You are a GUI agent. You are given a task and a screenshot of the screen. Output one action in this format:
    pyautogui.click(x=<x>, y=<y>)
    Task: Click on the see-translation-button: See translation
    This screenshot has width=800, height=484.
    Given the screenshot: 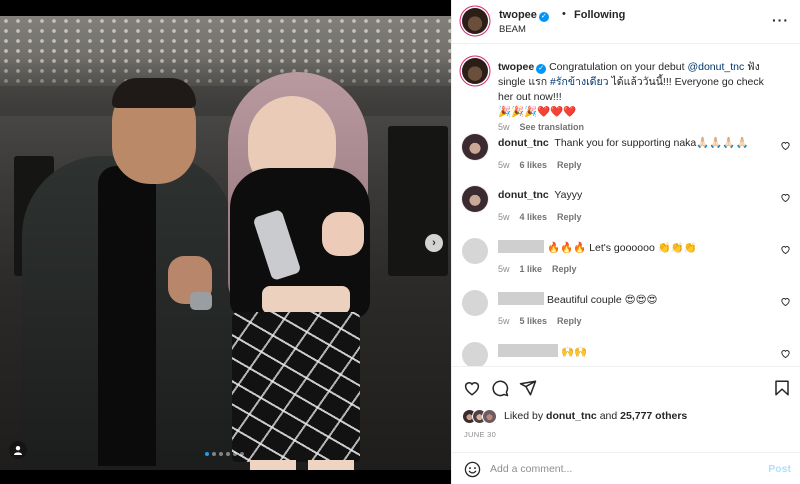 What is the action you would take?
    pyautogui.click(x=552, y=127)
    